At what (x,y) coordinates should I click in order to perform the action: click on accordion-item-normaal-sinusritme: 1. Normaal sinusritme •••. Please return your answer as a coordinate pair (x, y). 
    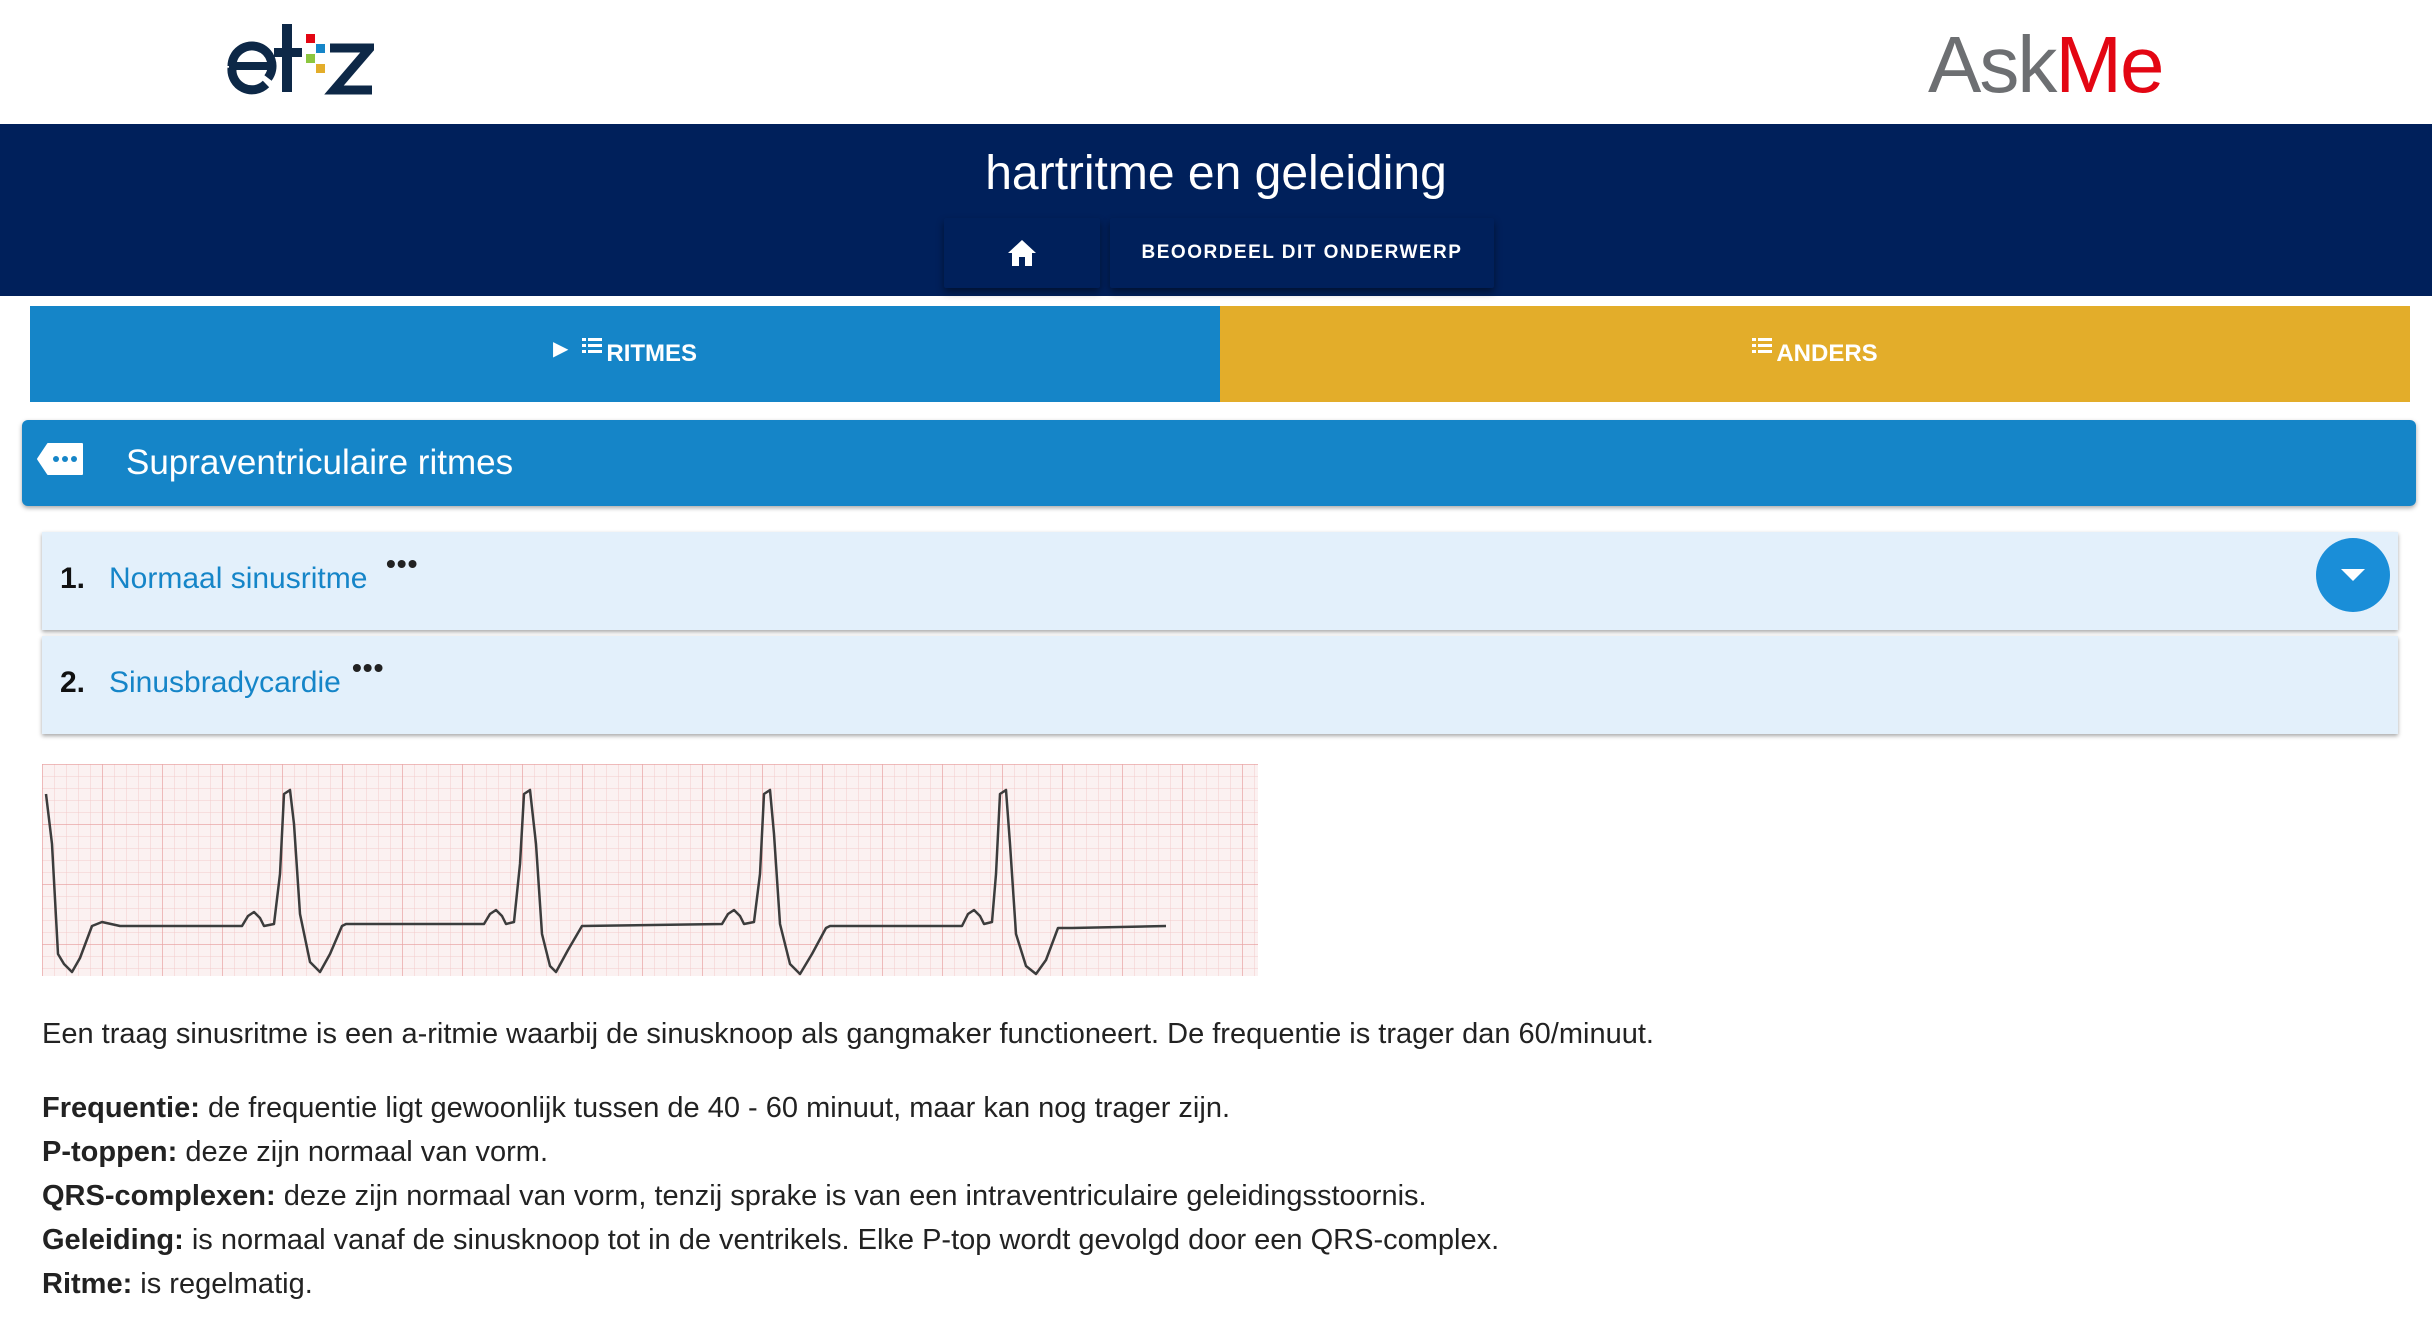
    Looking at the image, I should click on (1220, 581).